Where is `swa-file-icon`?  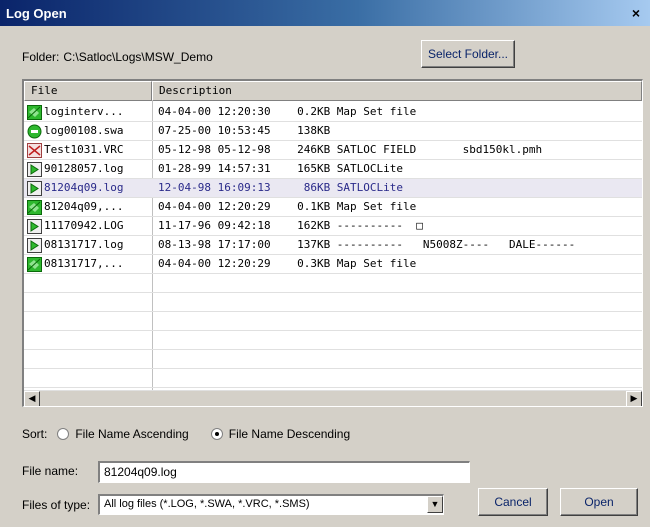 swa-file-icon is located at coordinates (34, 131).